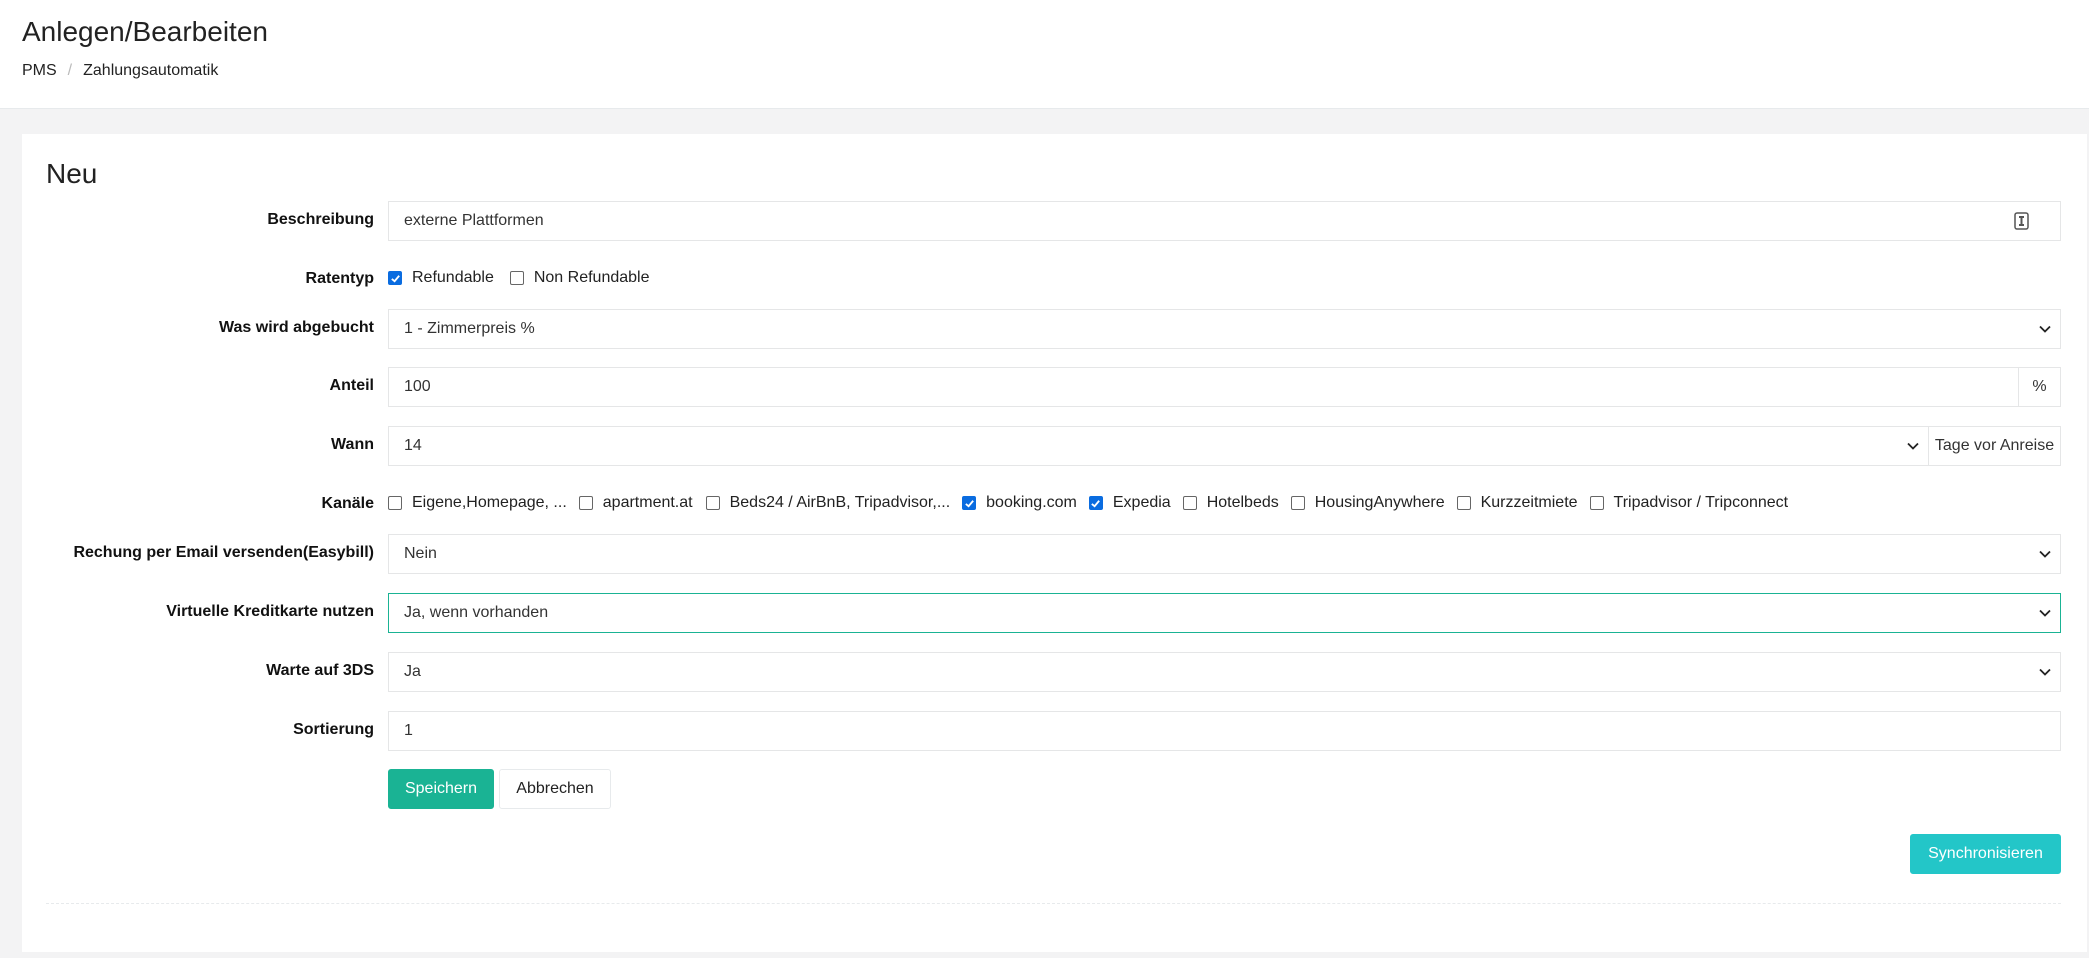 The image size is (2089, 958). What do you see at coordinates (474, 220) in the screenshot?
I see `beschreibung-value: externe Plattformen` at bounding box center [474, 220].